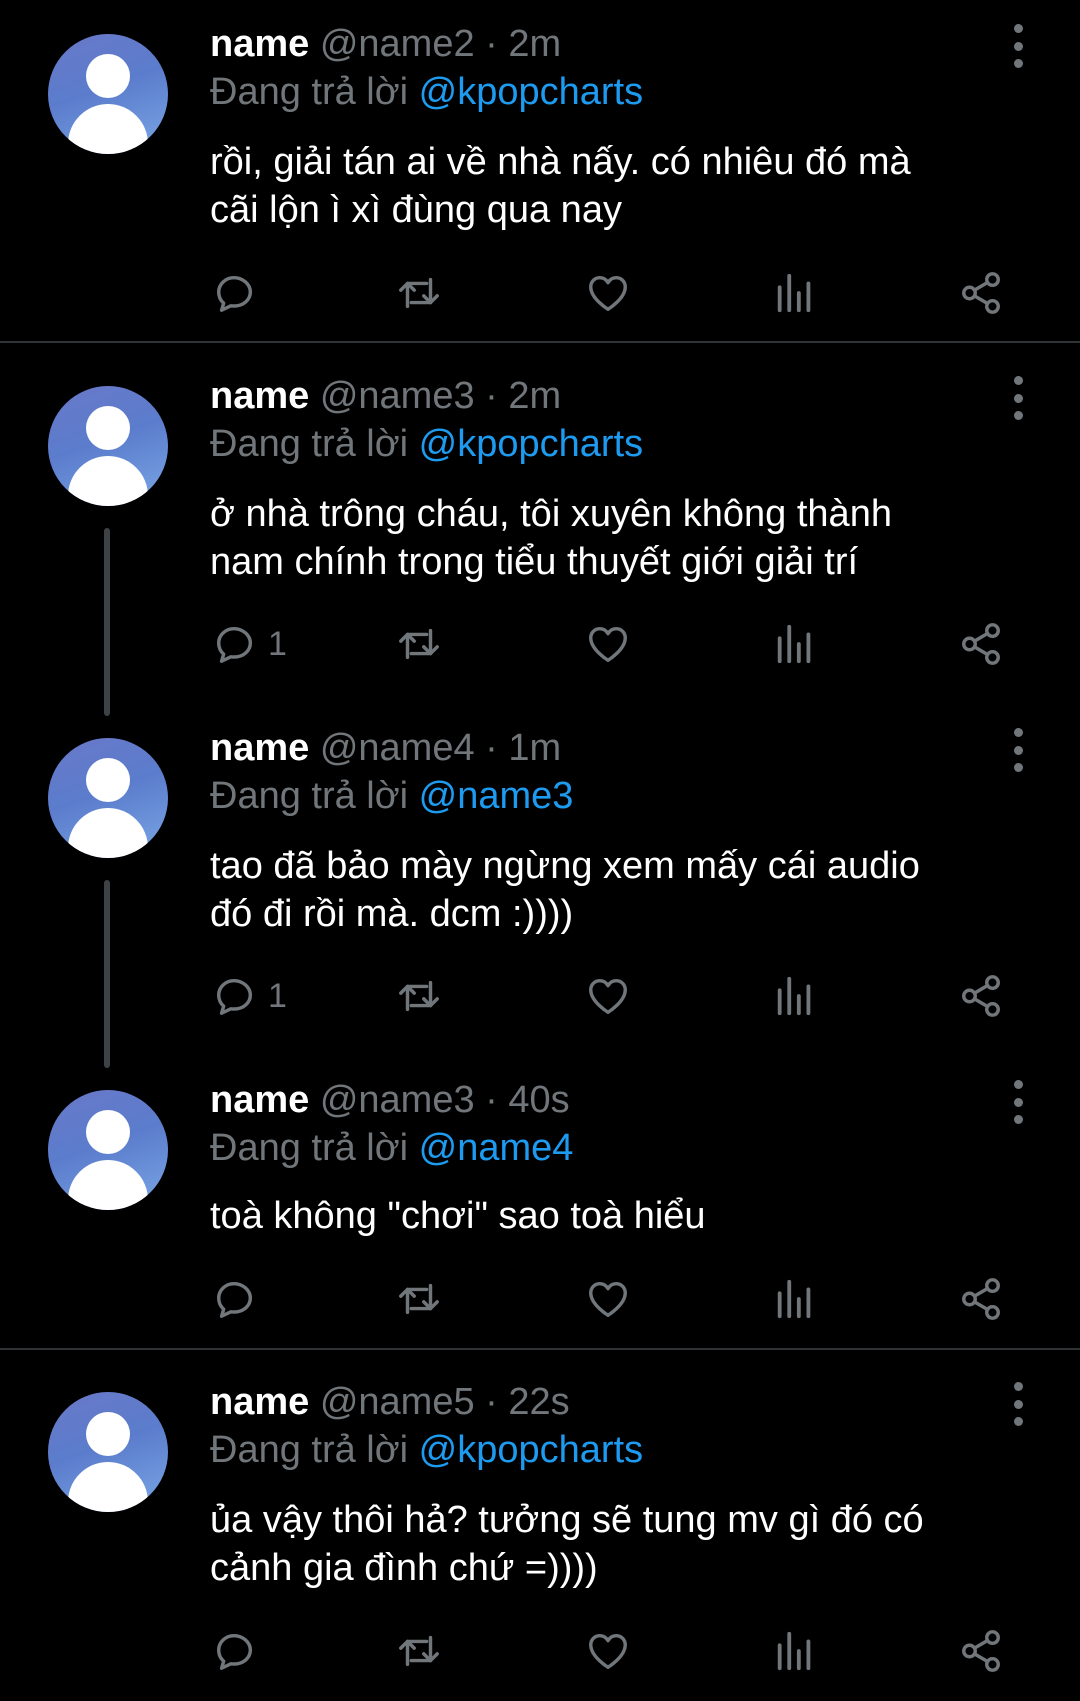 The width and height of the screenshot is (1080, 1701). I want to click on handle-time: @name4 · 1m, so click(440, 748).